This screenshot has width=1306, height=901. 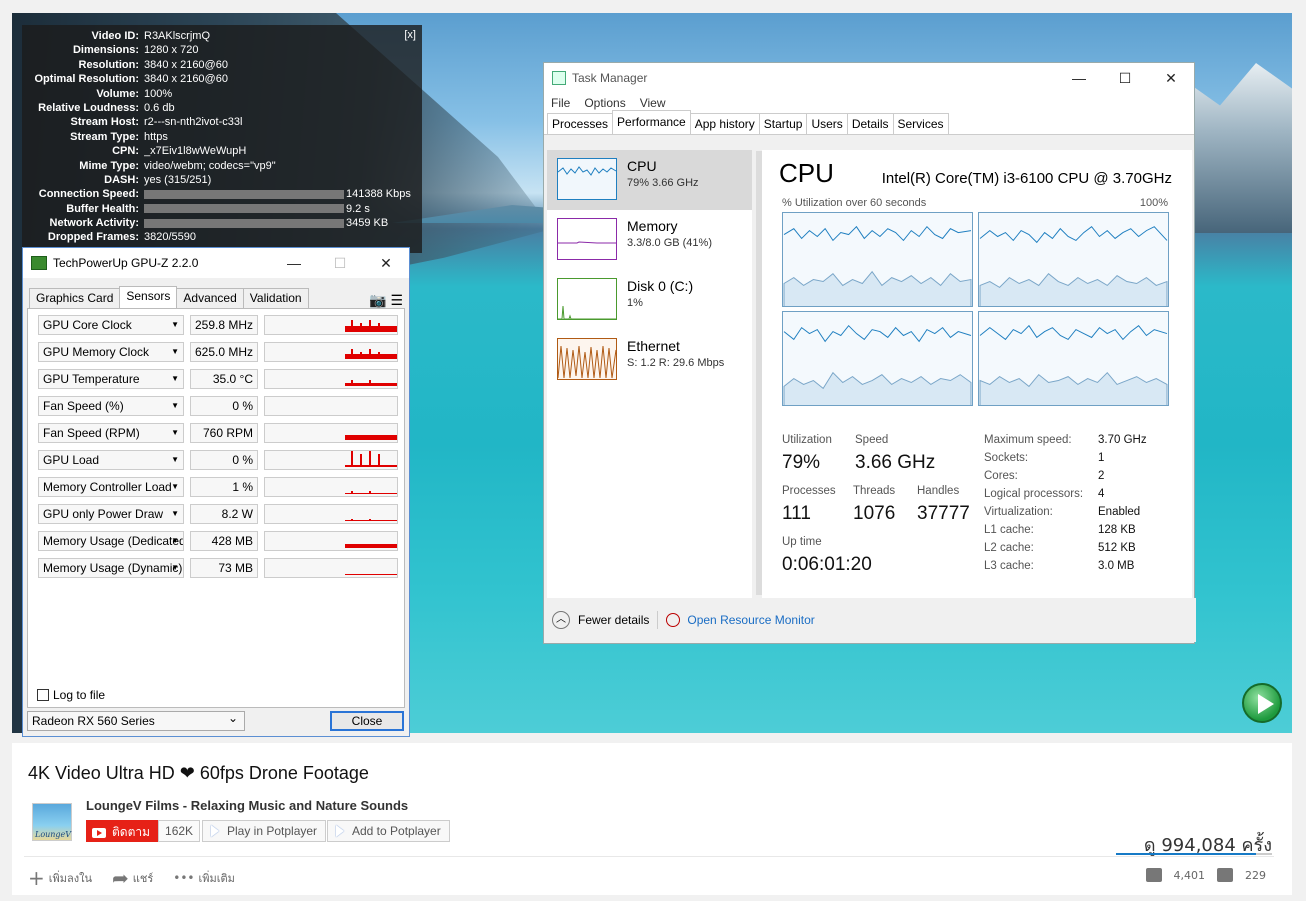 What do you see at coordinates (386, 300) in the screenshot?
I see `camera-icon: 📷 ☰` at bounding box center [386, 300].